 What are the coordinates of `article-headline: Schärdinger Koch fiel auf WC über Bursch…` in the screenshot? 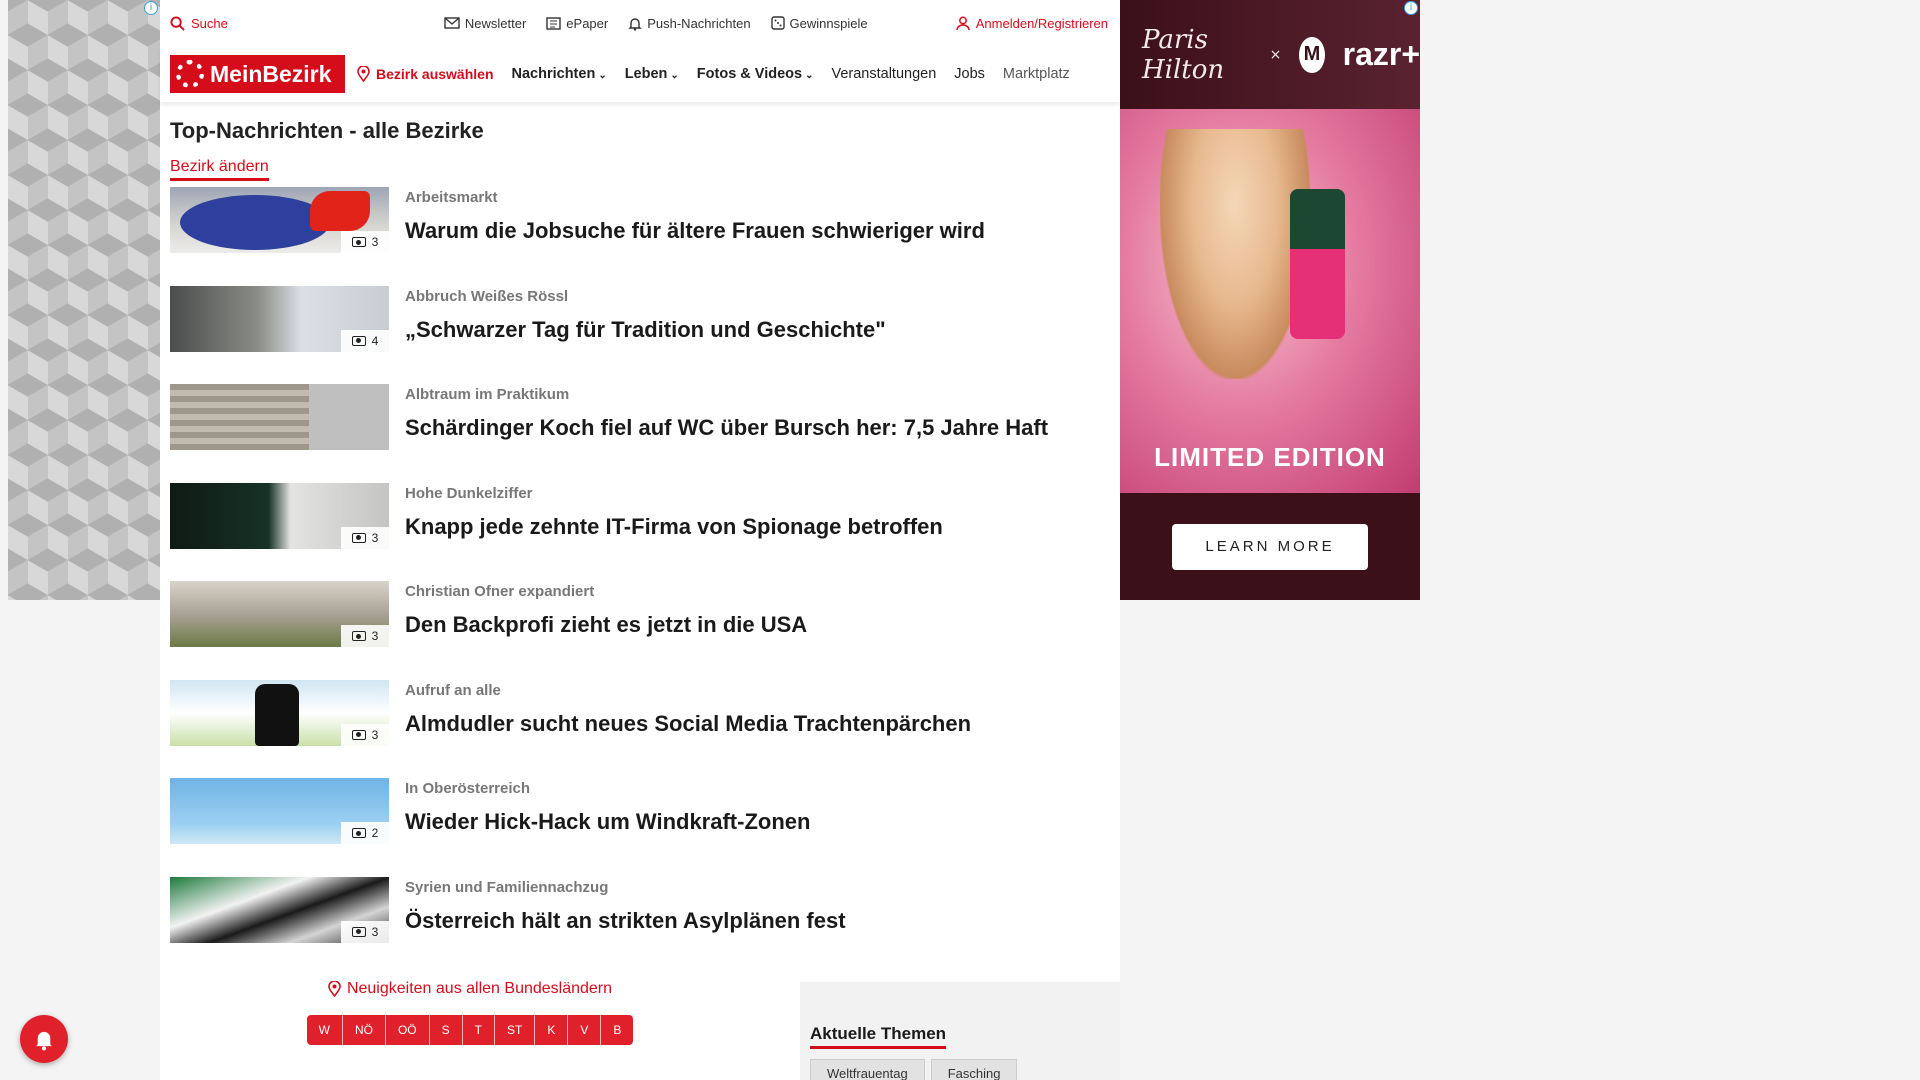 It's located at (726, 428).